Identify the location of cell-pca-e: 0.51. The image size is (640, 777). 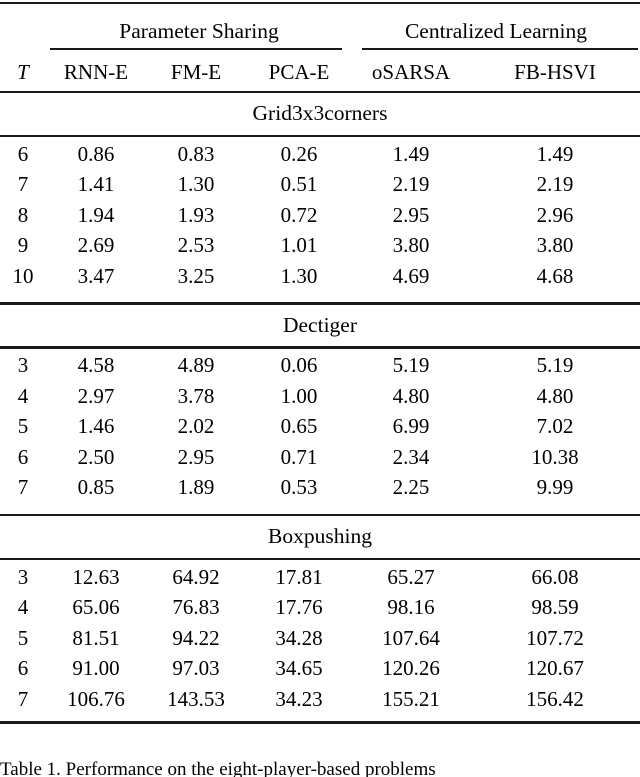
(299, 184).